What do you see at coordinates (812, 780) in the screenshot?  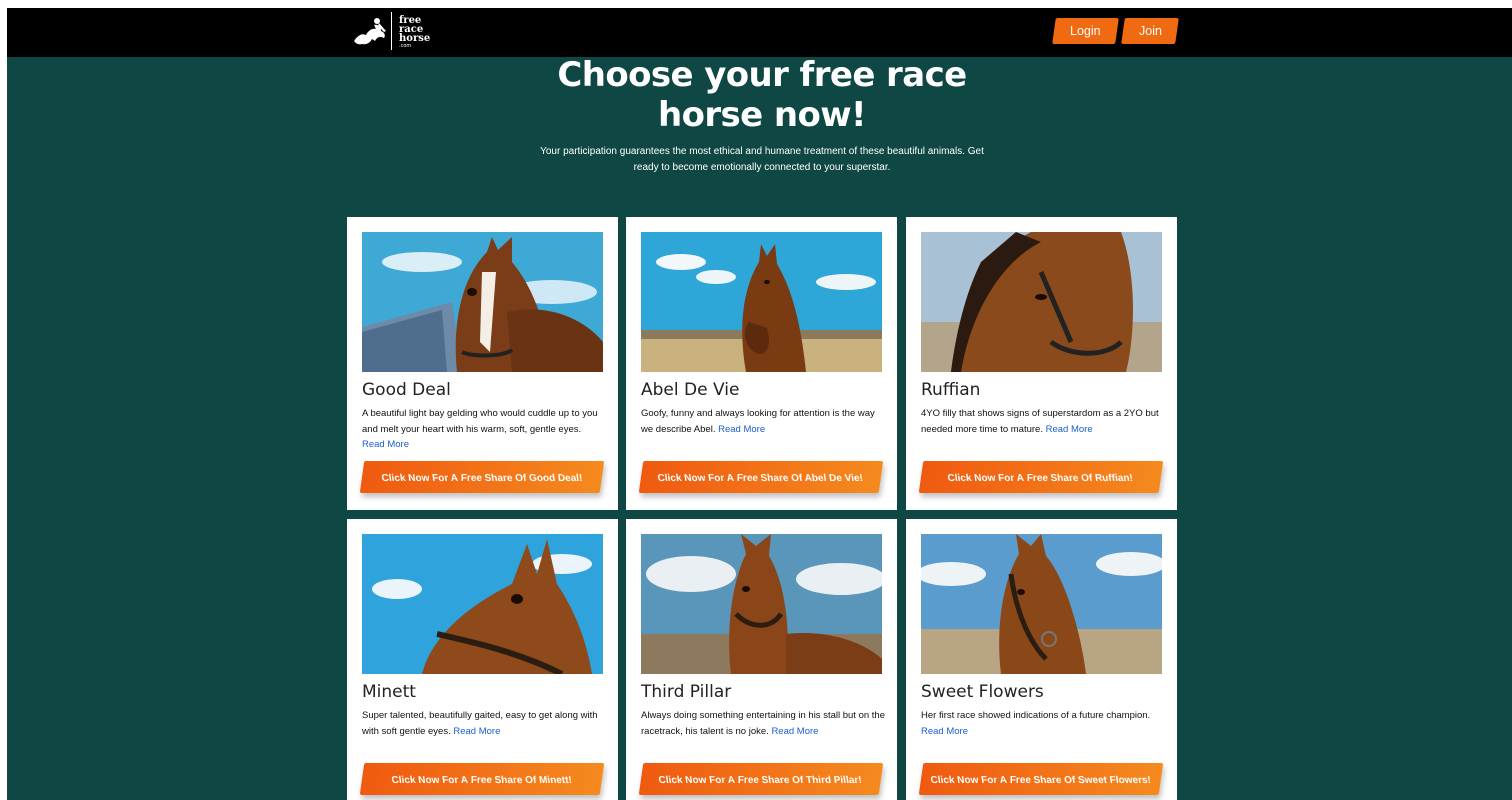 I see `cta-suffix: Share Of Third Pillar!` at bounding box center [812, 780].